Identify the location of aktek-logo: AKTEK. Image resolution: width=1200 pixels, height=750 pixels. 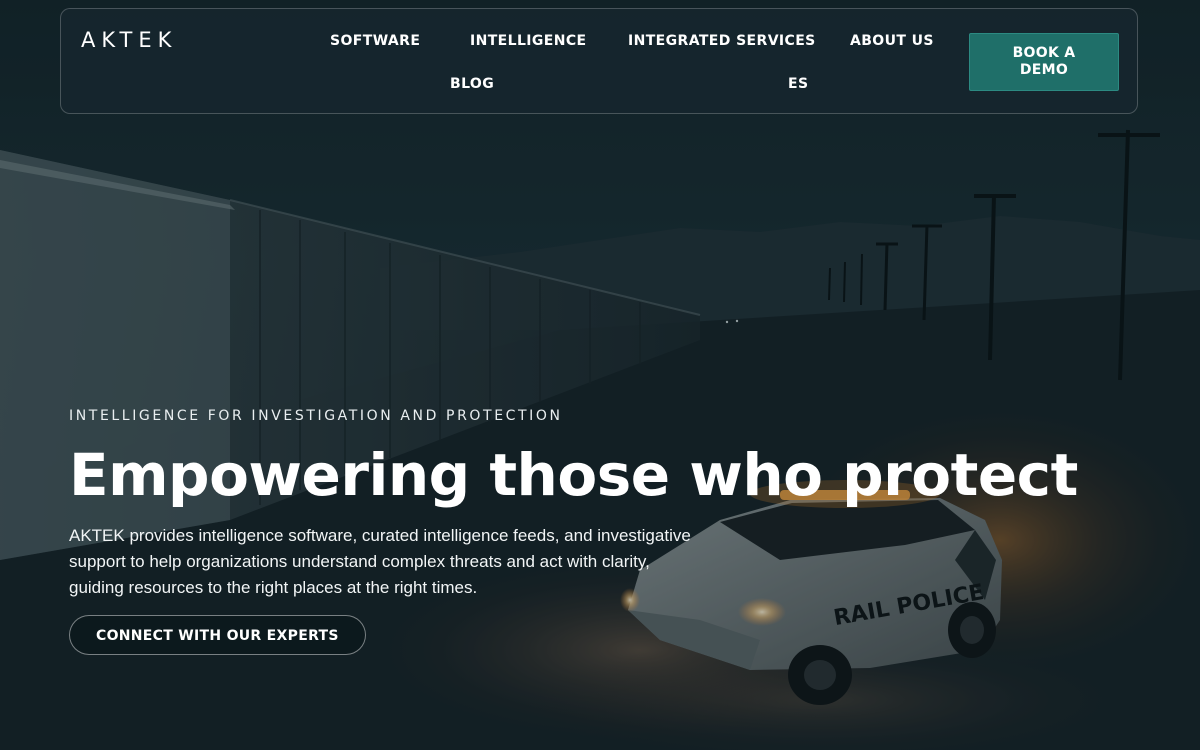
(129, 40).